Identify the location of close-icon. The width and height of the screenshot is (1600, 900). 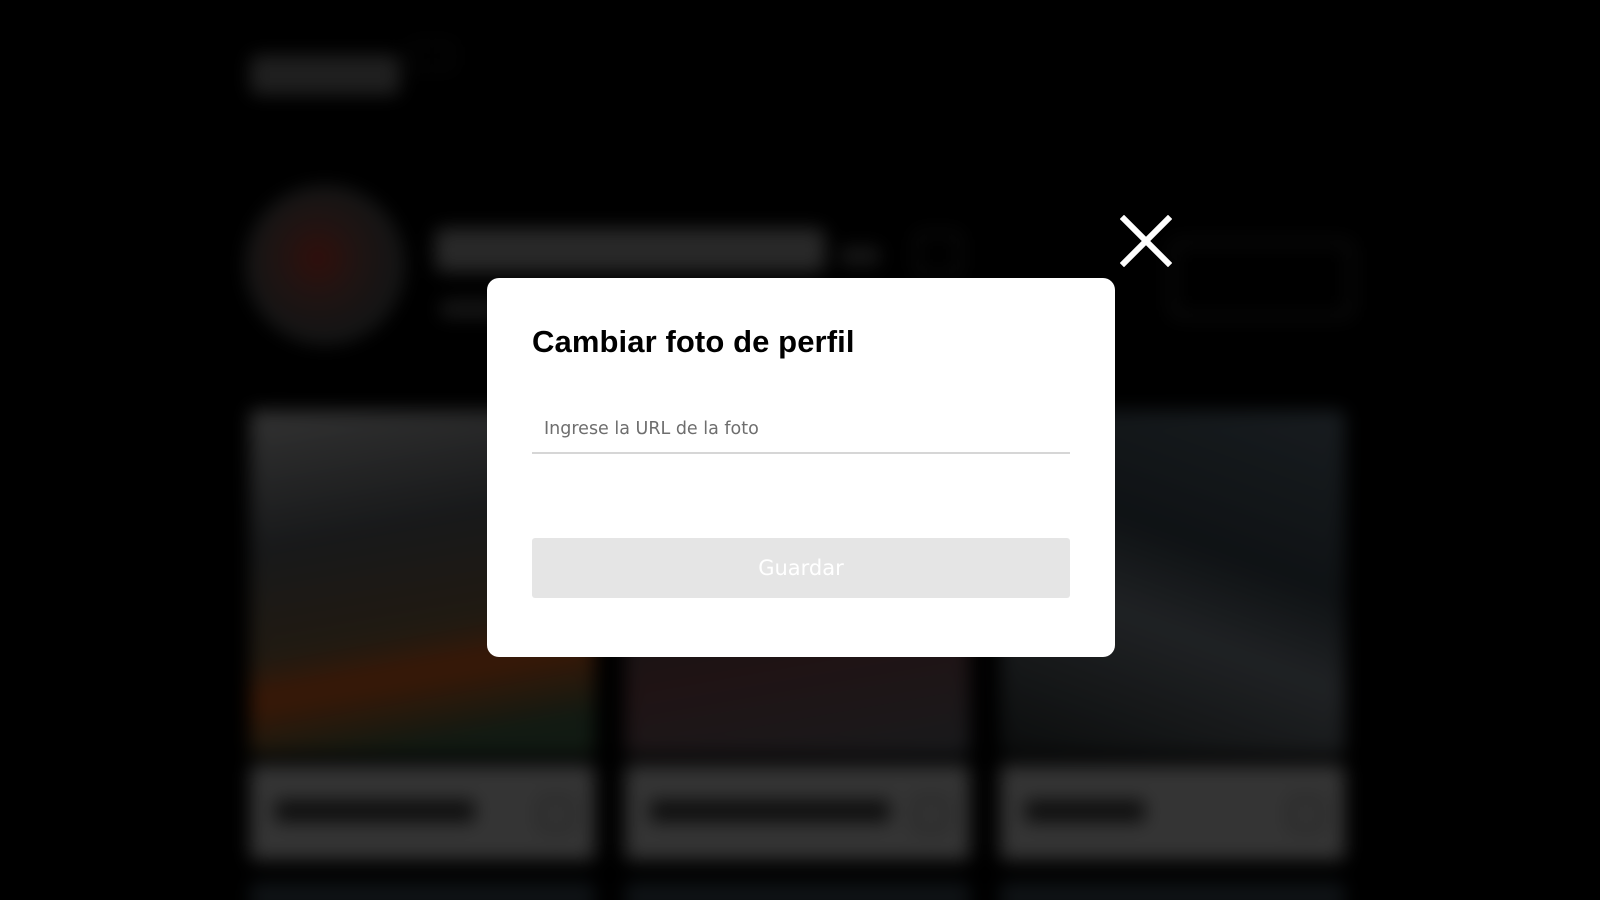
(1146, 241).